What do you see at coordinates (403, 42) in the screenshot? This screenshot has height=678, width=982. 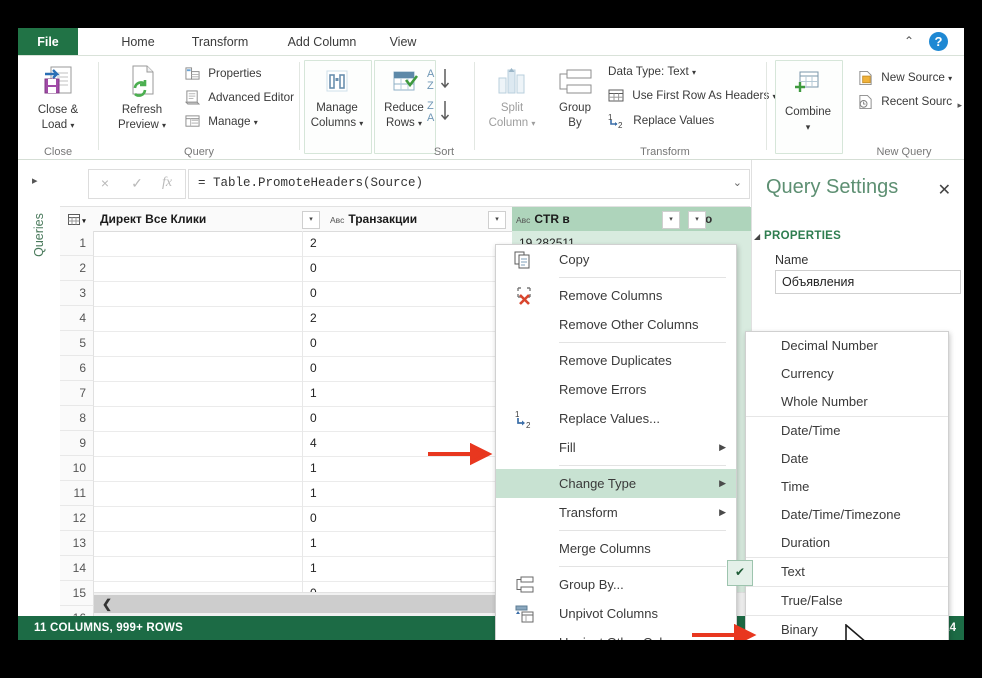 I see `tab-view: View` at bounding box center [403, 42].